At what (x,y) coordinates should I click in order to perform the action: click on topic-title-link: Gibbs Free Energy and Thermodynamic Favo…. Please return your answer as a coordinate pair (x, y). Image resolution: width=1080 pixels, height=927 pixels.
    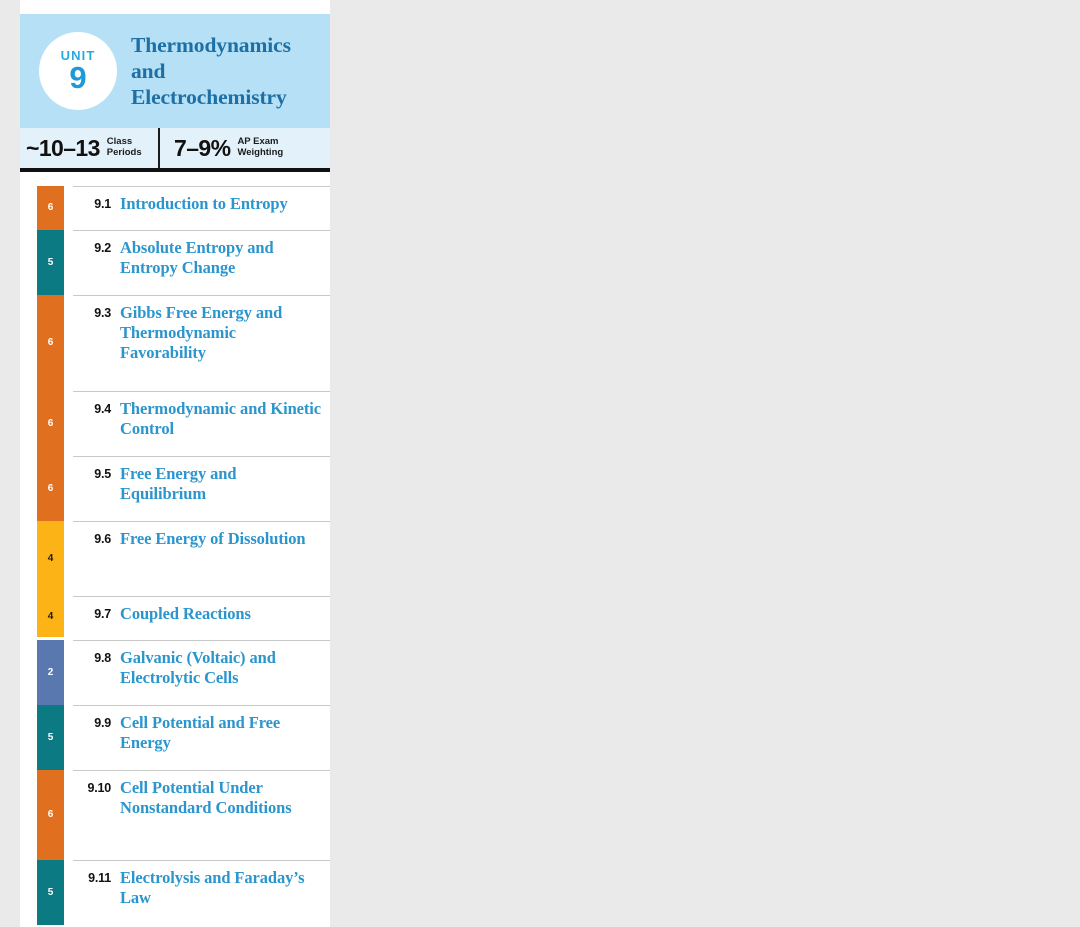
    Looking at the image, I should click on (221, 333).